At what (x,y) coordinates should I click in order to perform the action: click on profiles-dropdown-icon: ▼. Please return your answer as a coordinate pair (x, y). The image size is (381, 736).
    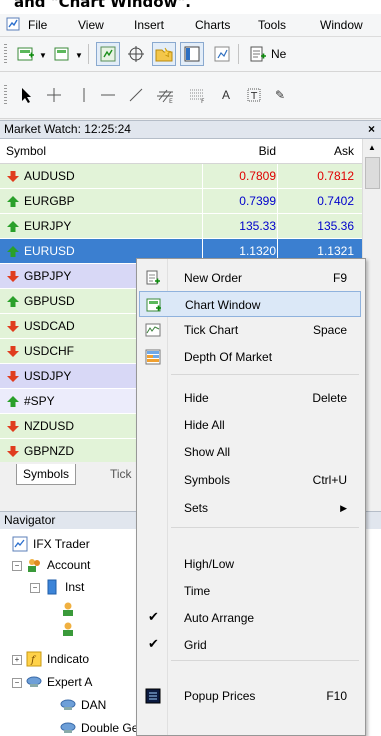
    Looking at the image, I should click on (79, 55).